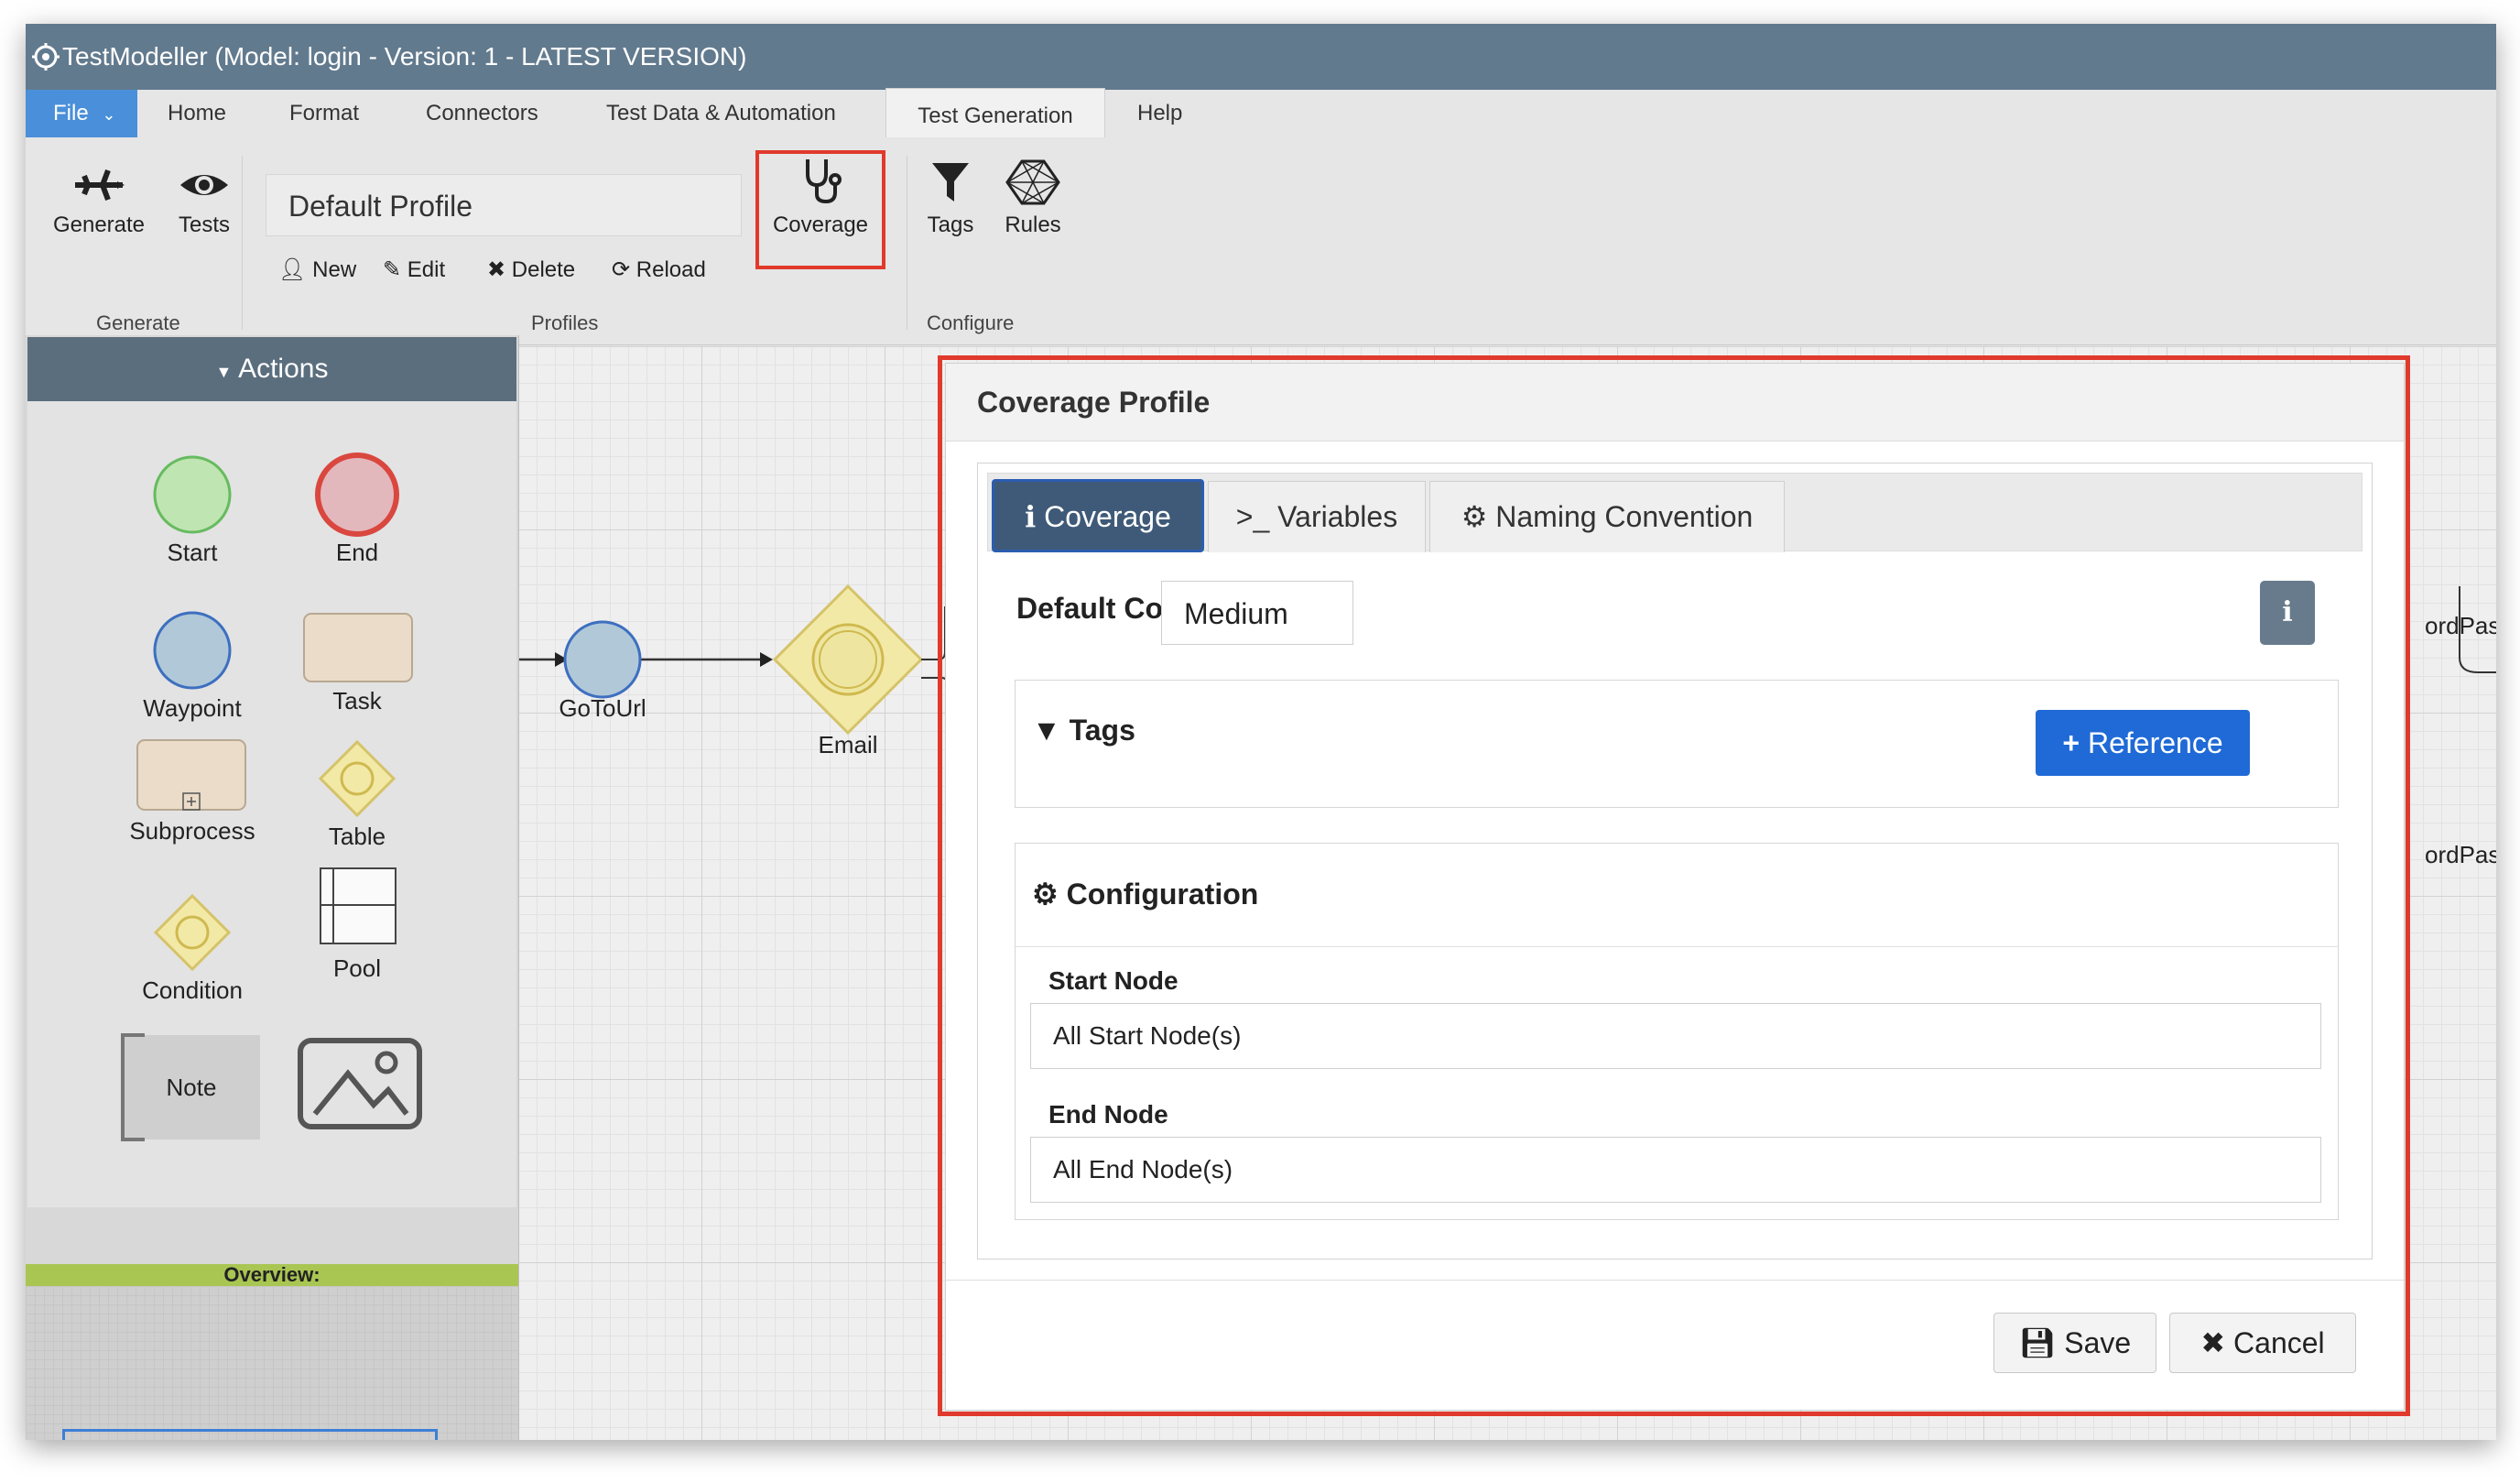 Image resolution: width=2520 pixels, height=1483 pixels. What do you see at coordinates (360, 1083) in the screenshot?
I see `image-icon` at bounding box center [360, 1083].